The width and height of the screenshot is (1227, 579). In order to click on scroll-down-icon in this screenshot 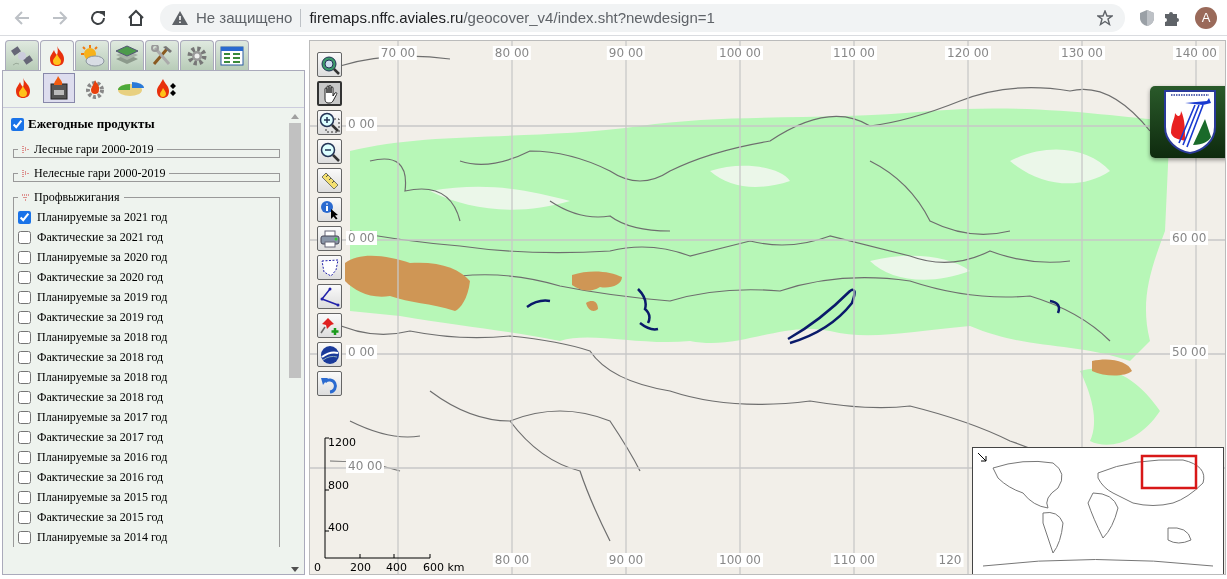, I will do `click(295, 569)`.